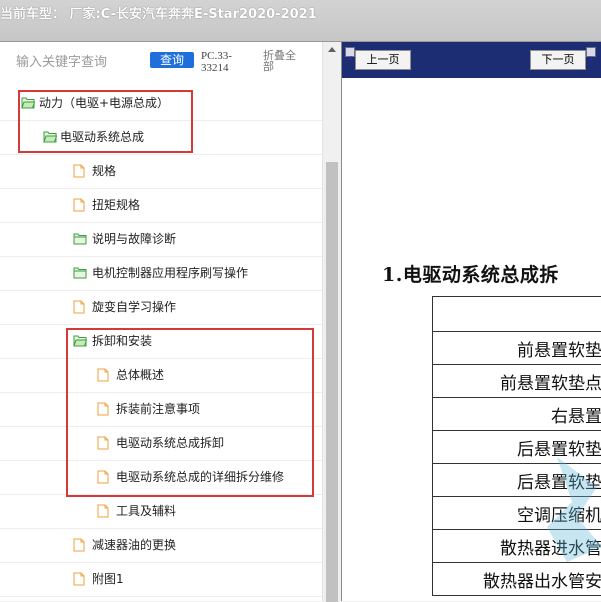 The height and width of the screenshot is (602, 601). I want to click on query-button: 查询, so click(172, 60).